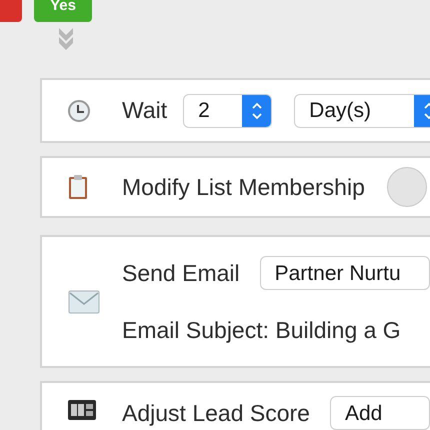 This screenshot has height=430, width=430. What do you see at coordinates (262, 330) in the screenshot?
I see `email-subject: Email Subject: Building a G` at bounding box center [262, 330].